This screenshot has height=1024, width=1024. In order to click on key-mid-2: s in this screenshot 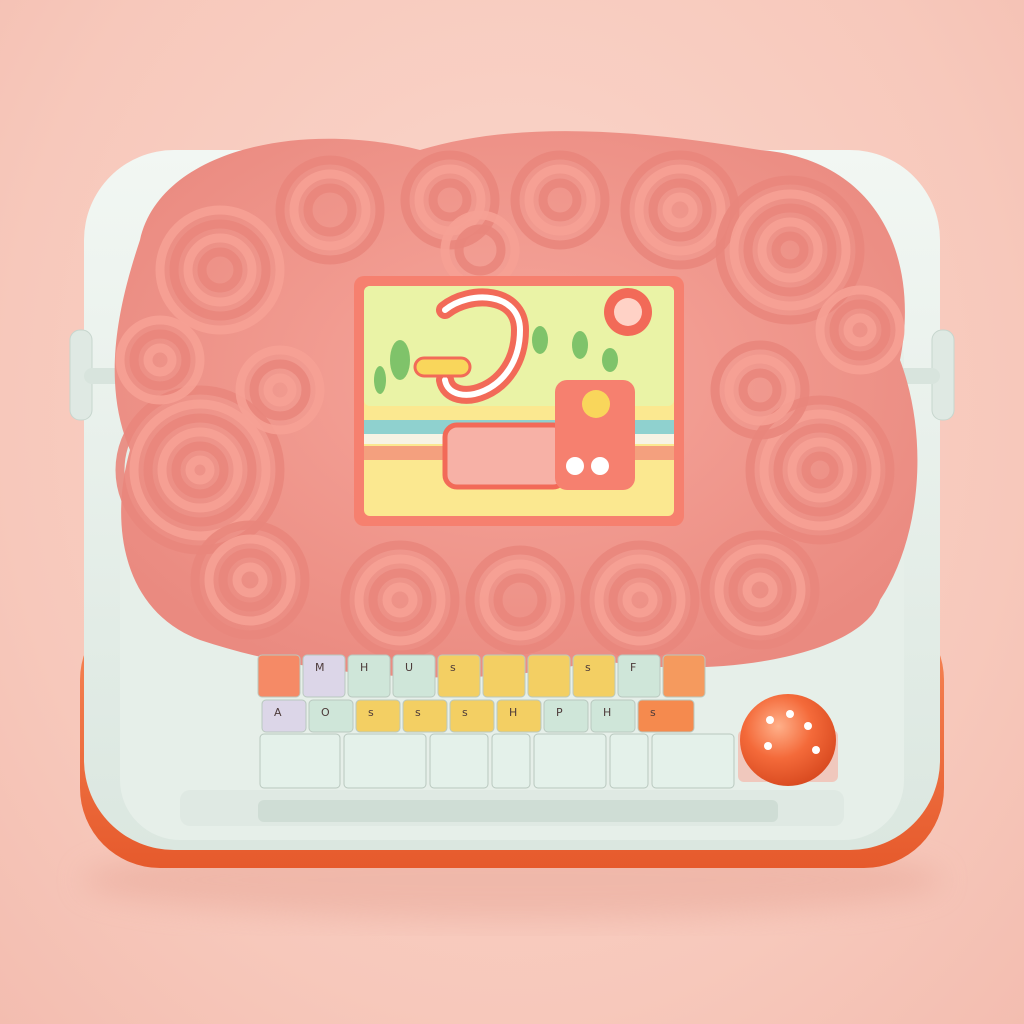, I will do `click(378, 716)`.